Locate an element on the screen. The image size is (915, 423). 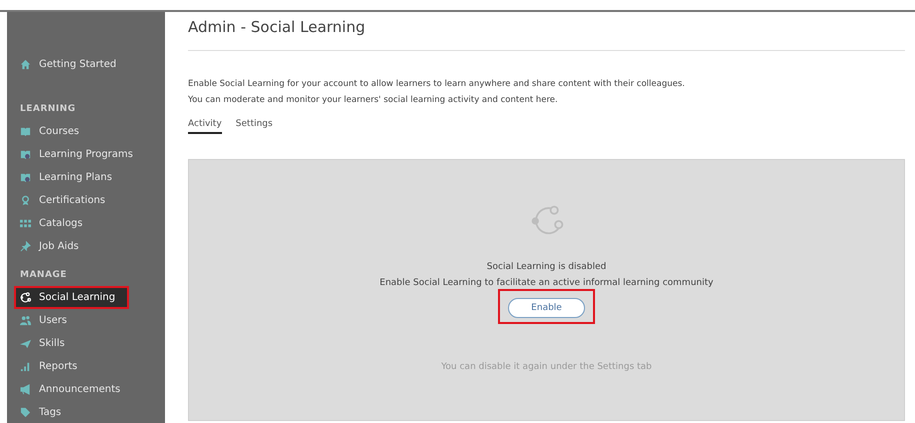
sidebar-item: Catalogs is located at coordinates (86, 223).